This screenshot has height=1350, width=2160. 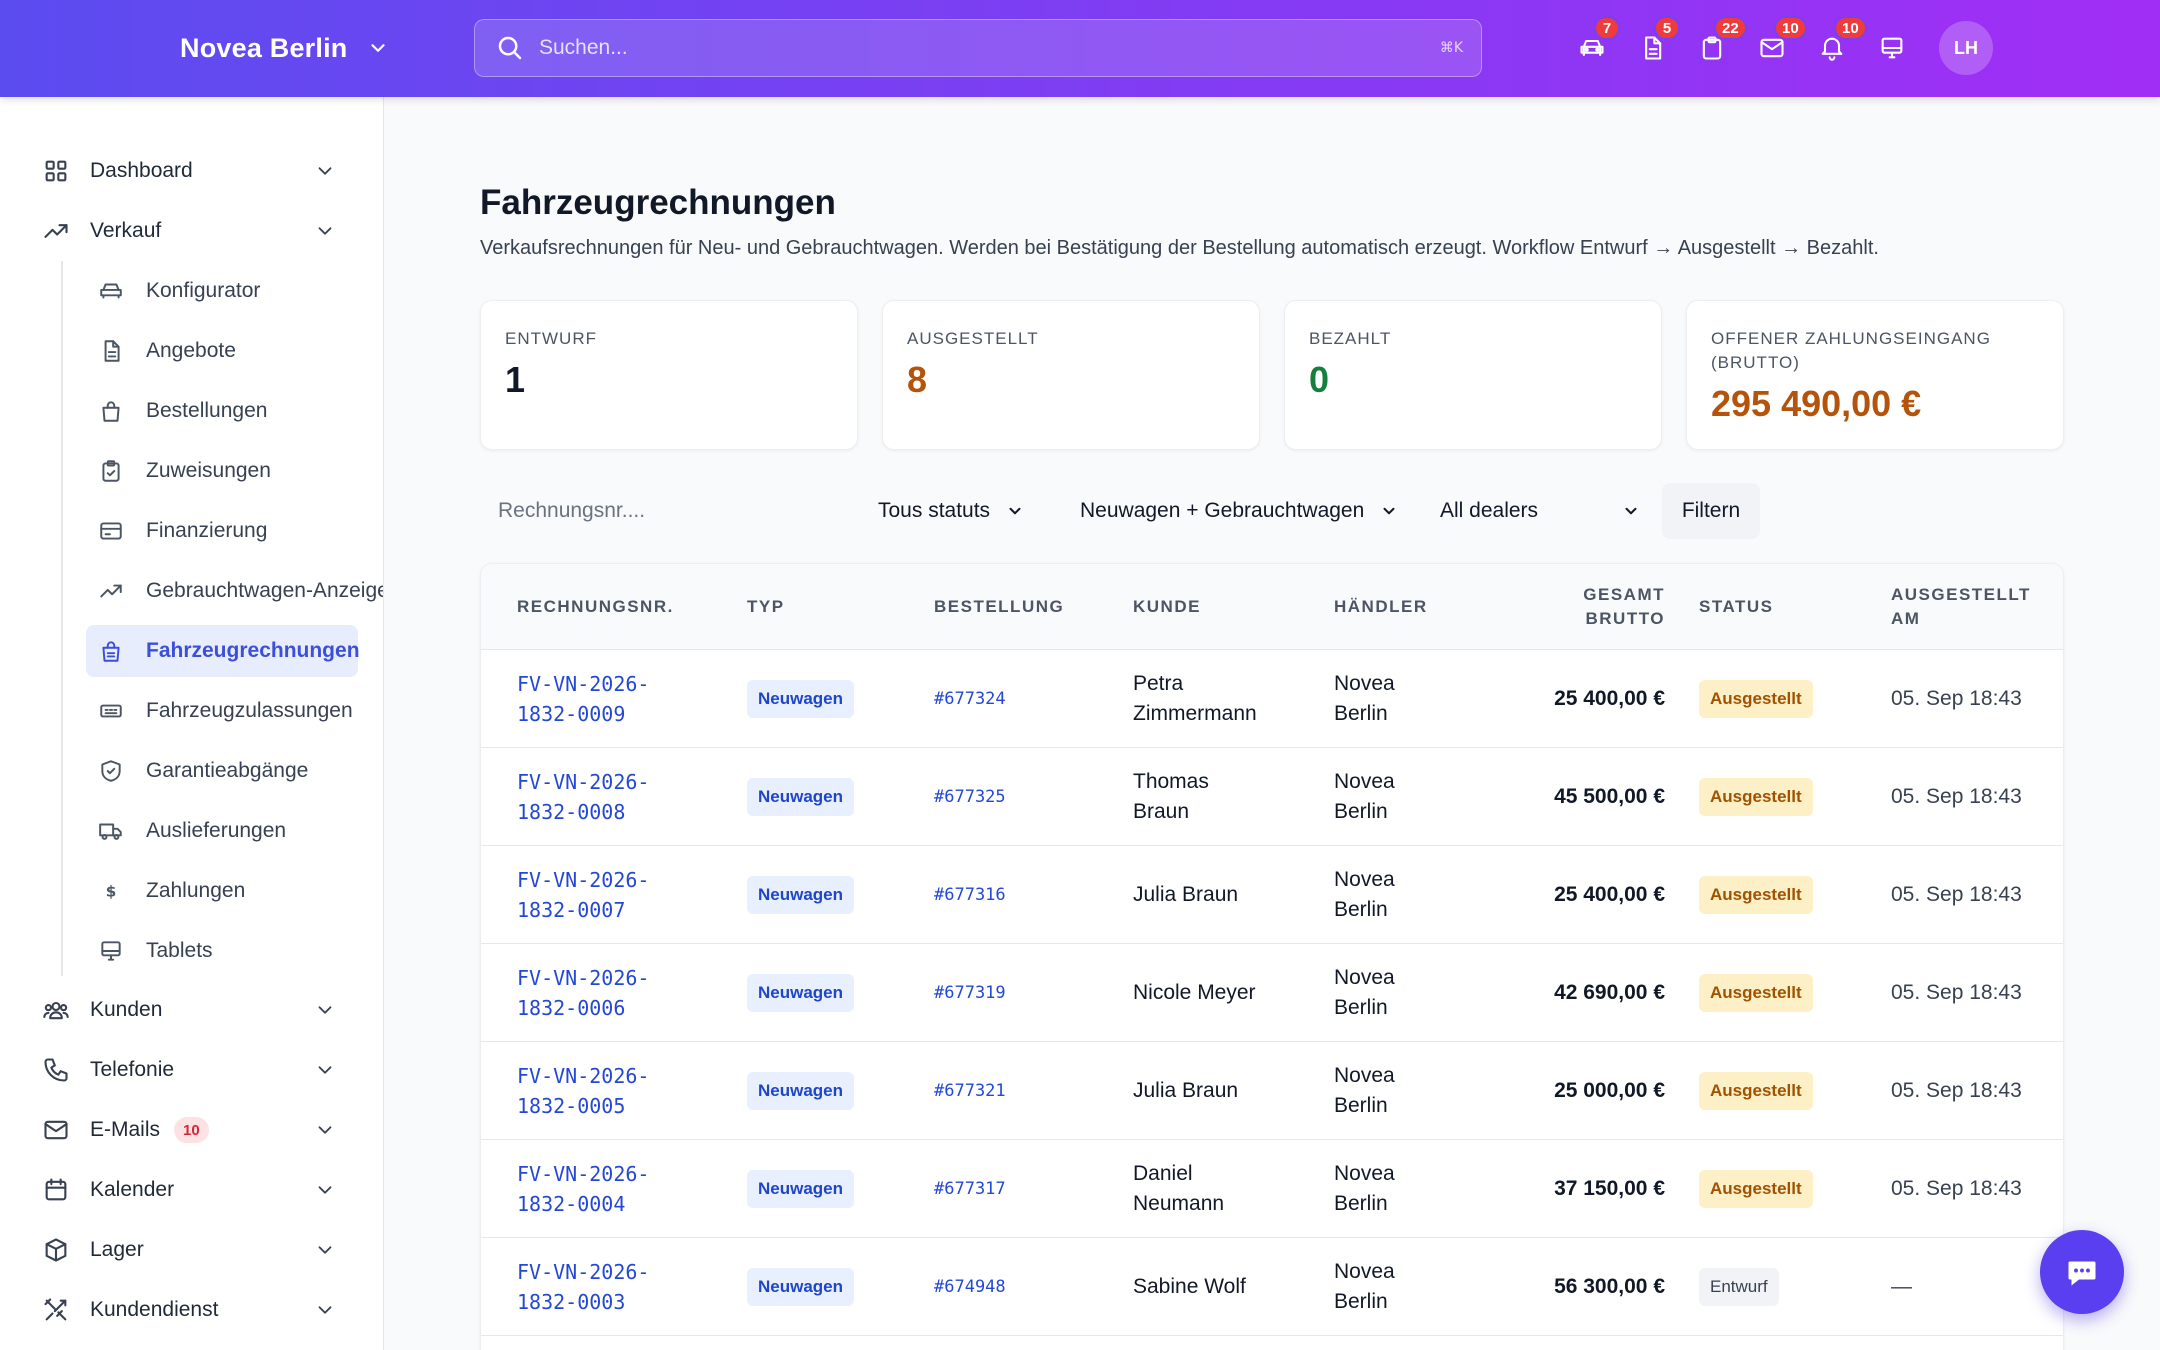 I want to click on invoice-number-link: FV-VN-2026-1832-0003, so click(x=592, y=1287).